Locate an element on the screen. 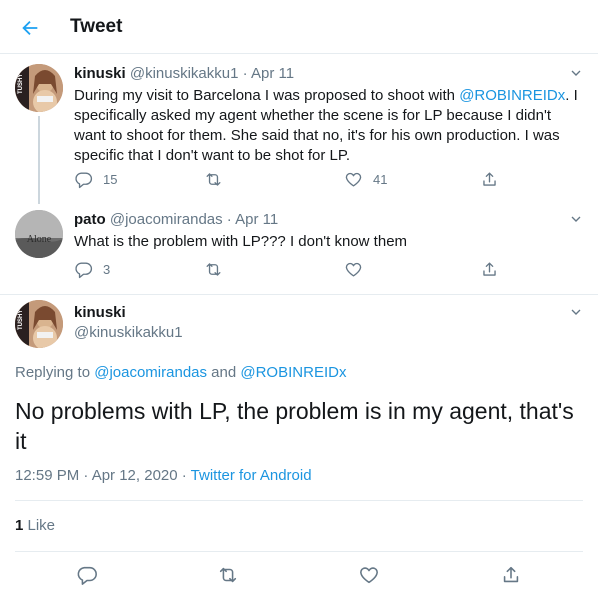  tweet-header: kinuski @kinuskikakku1 · Apr 11 is located at coordinates (184, 73).